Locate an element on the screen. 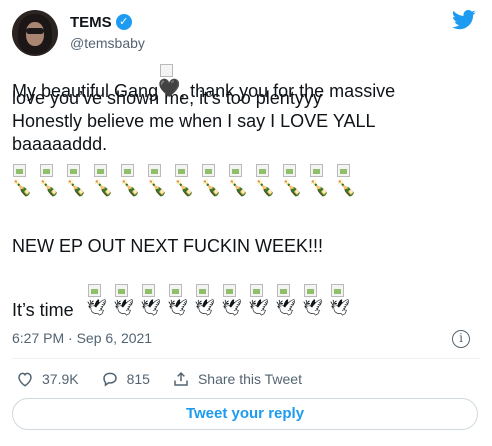  heart-outline-icon is located at coordinates (25, 379).